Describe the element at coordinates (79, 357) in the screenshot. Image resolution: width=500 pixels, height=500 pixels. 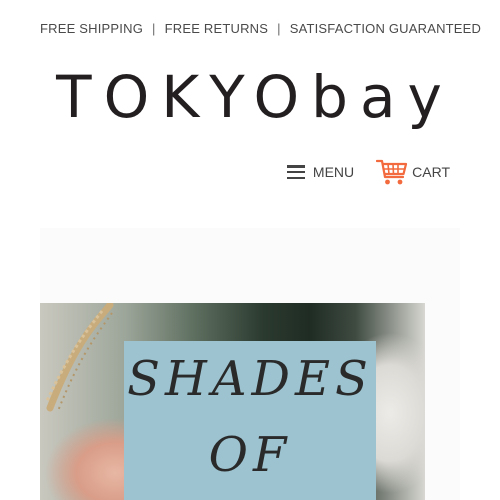
I see `pampas-grass-image` at that location.